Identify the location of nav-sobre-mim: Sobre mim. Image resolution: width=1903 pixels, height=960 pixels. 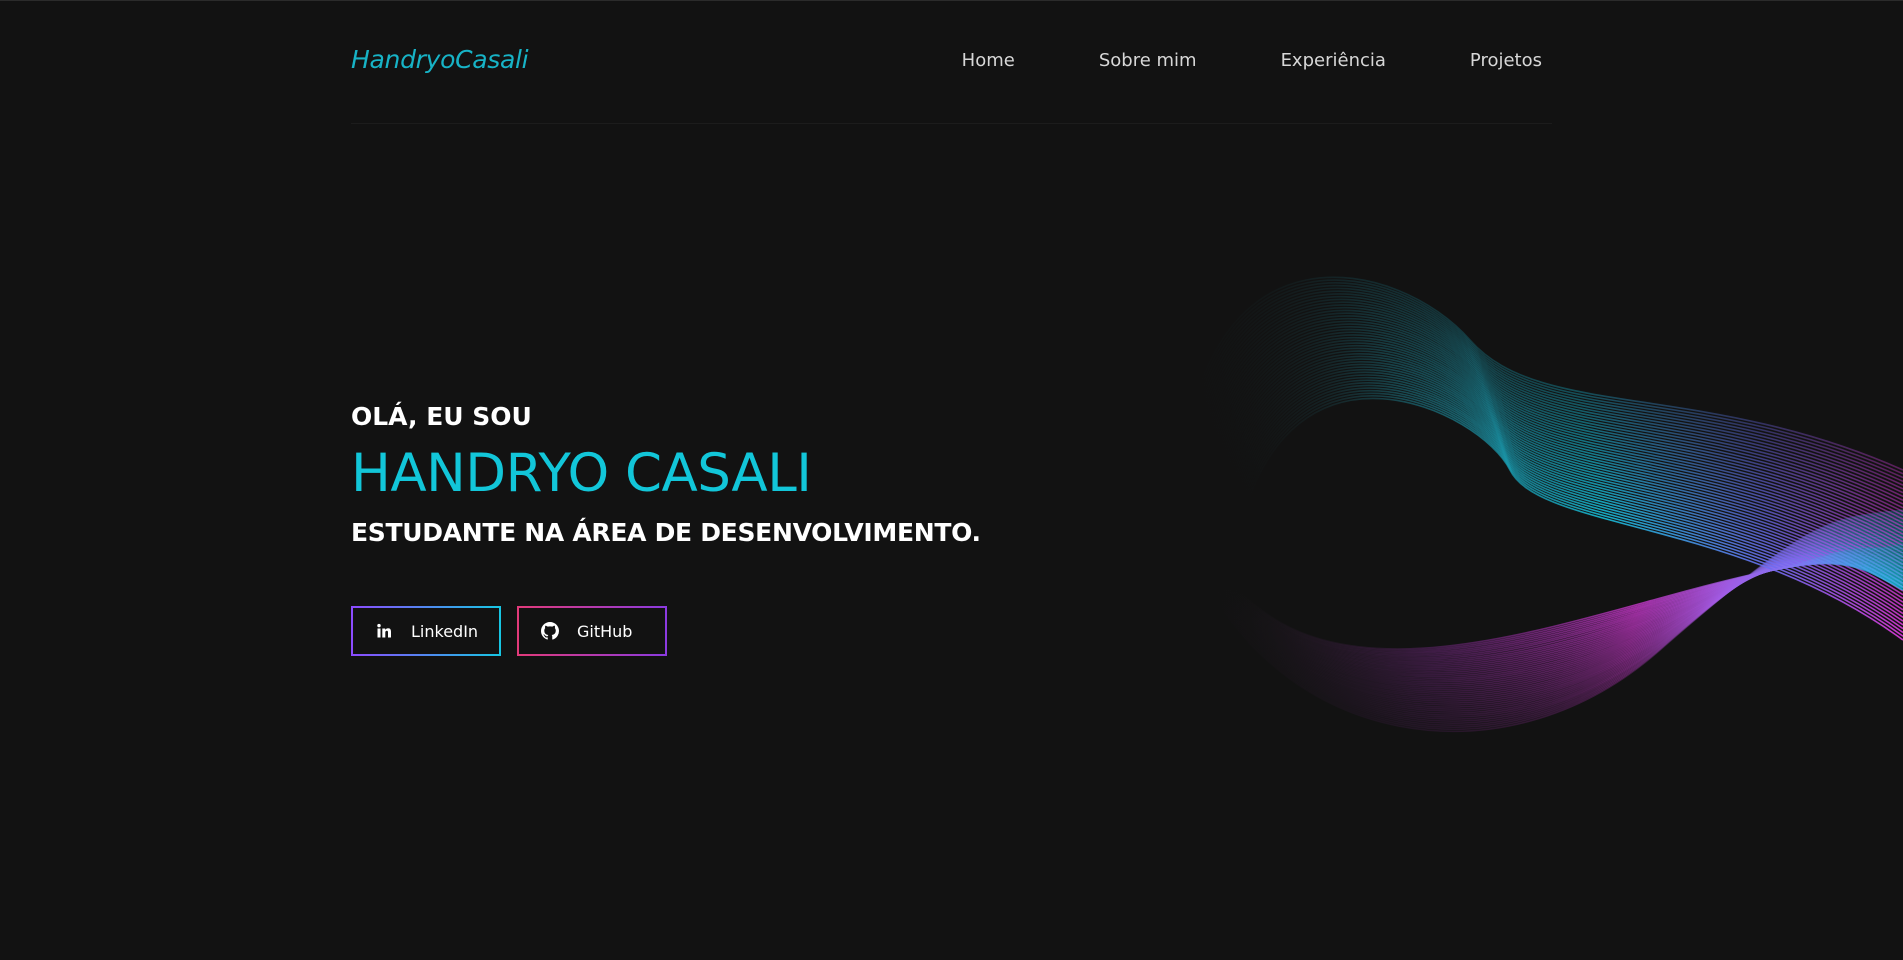
(1148, 60).